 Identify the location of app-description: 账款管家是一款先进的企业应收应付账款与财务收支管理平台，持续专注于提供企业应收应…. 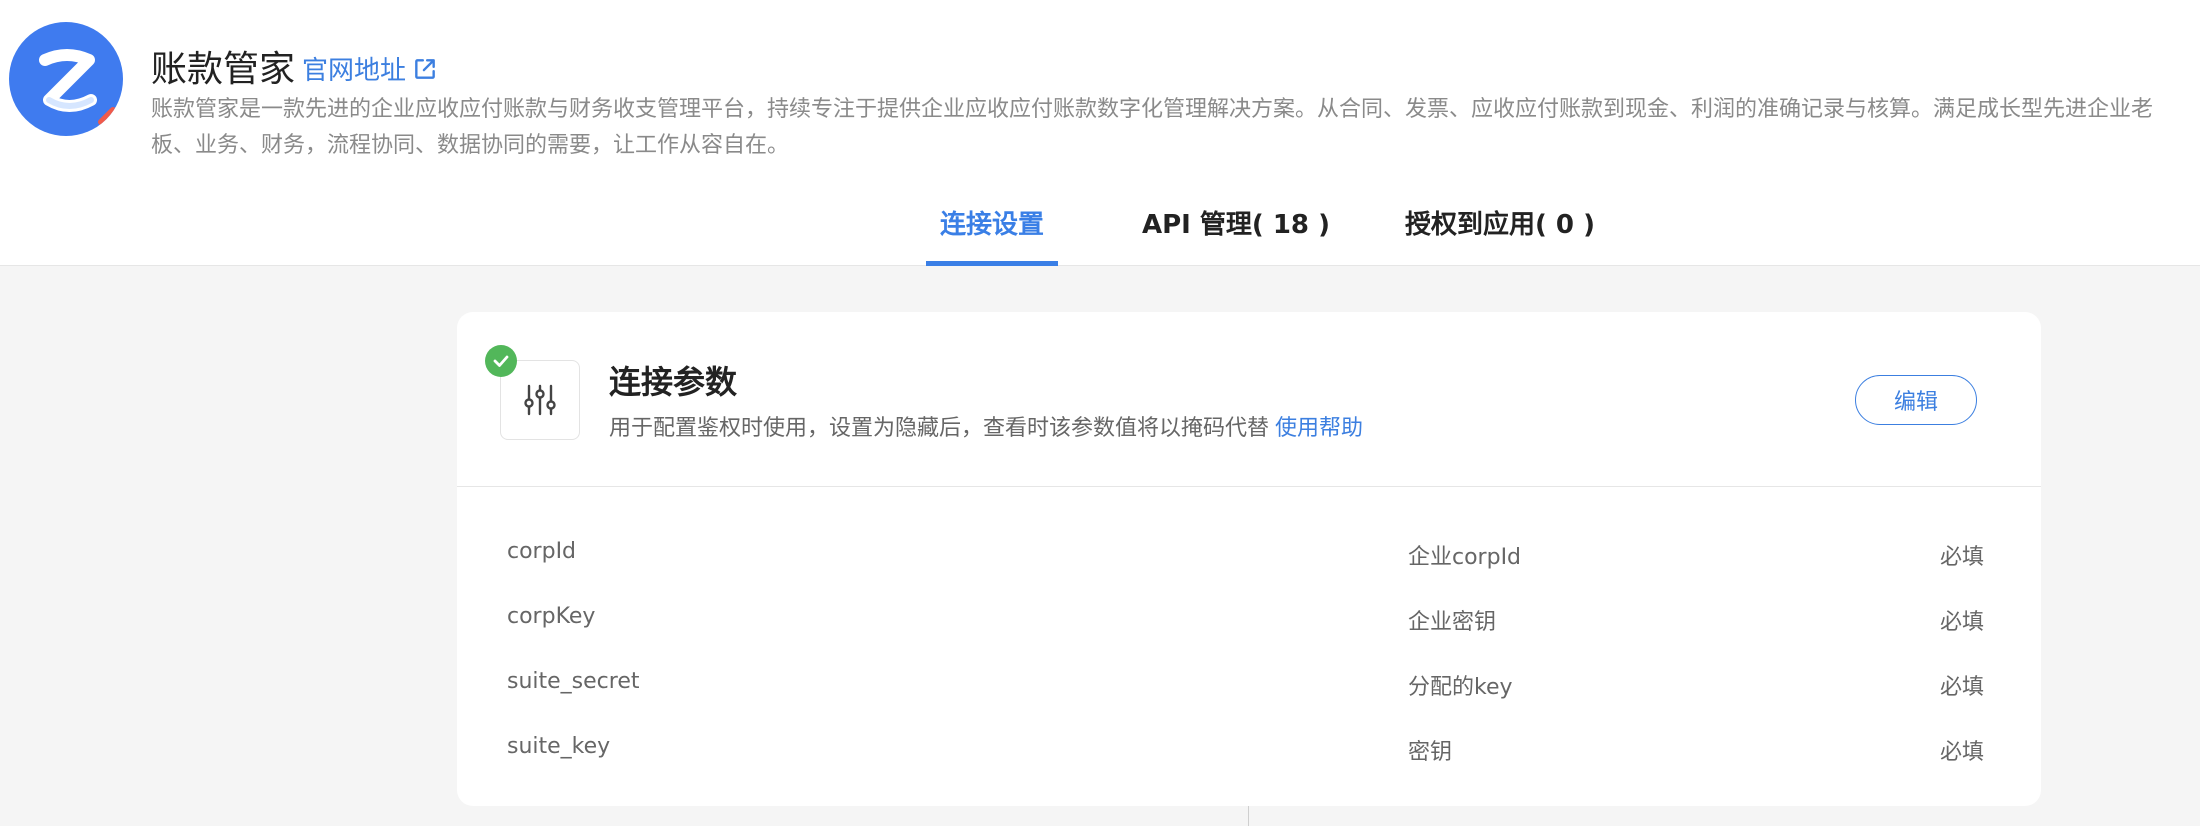
(1152, 127).